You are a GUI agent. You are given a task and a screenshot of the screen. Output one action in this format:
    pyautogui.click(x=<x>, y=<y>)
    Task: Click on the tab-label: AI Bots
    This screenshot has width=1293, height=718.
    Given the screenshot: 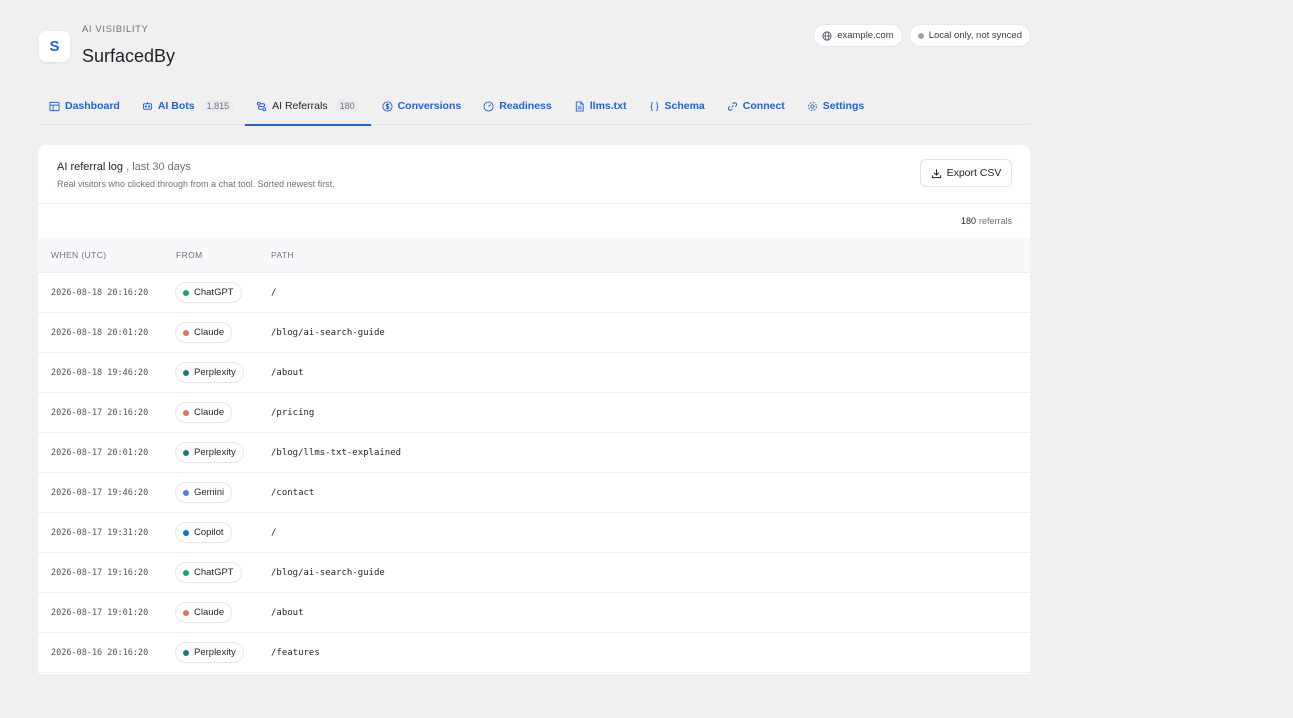 What is the action you would take?
    pyautogui.click(x=176, y=106)
    